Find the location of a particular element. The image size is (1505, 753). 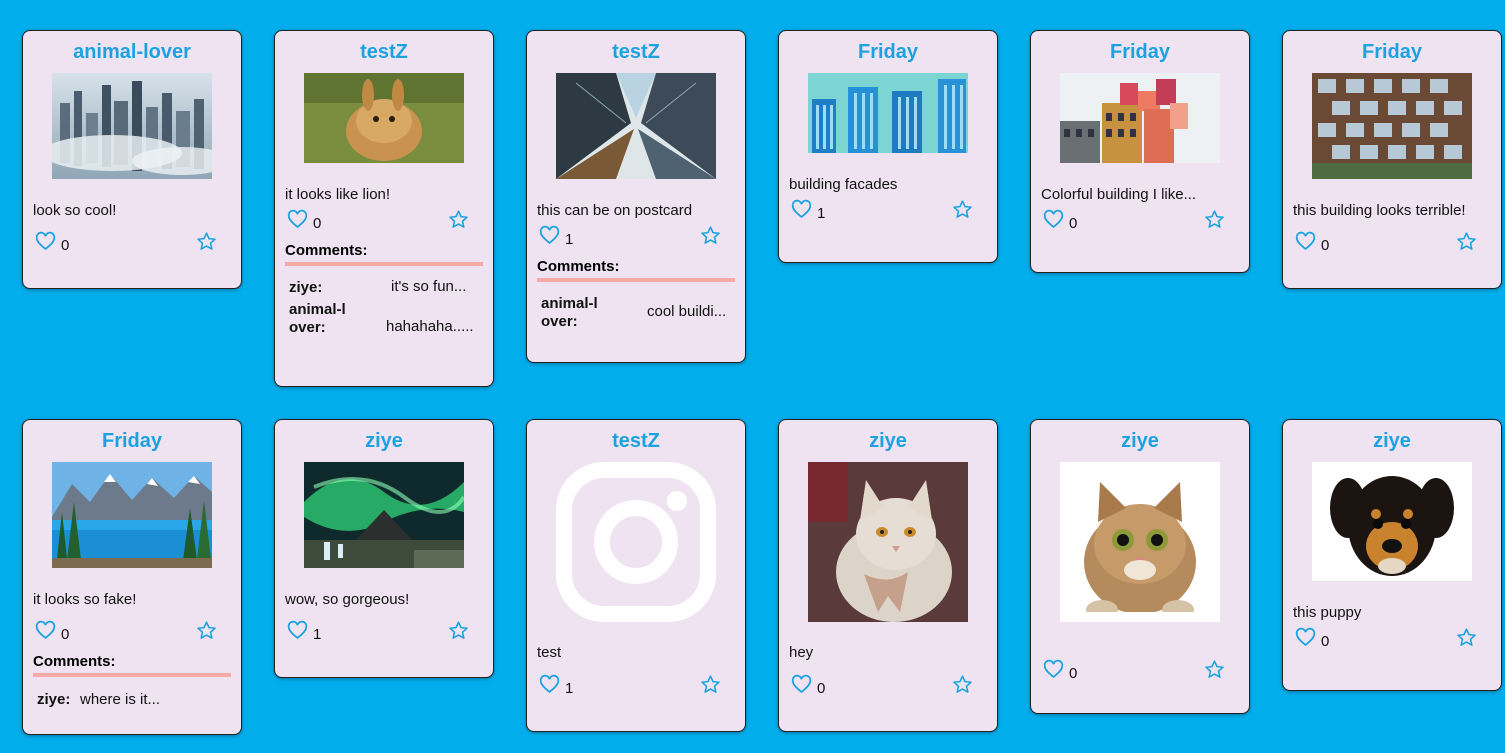

post-caption: test is located at coordinates (549, 652).